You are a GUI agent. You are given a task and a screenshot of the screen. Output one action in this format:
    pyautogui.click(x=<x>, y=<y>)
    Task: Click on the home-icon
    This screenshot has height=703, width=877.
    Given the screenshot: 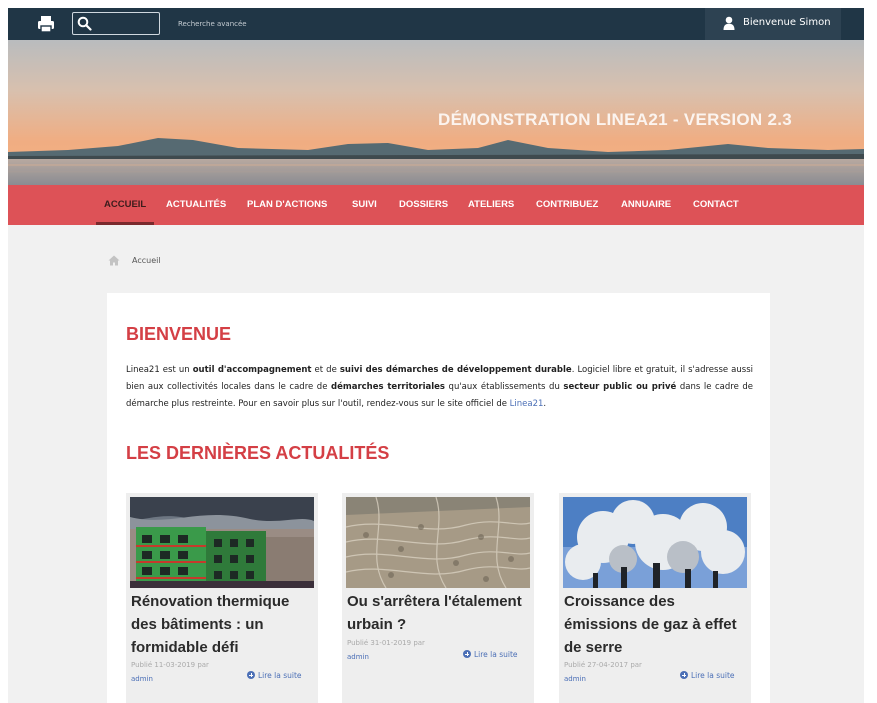 What is the action you would take?
    pyautogui.click(x=114, y=260)
    